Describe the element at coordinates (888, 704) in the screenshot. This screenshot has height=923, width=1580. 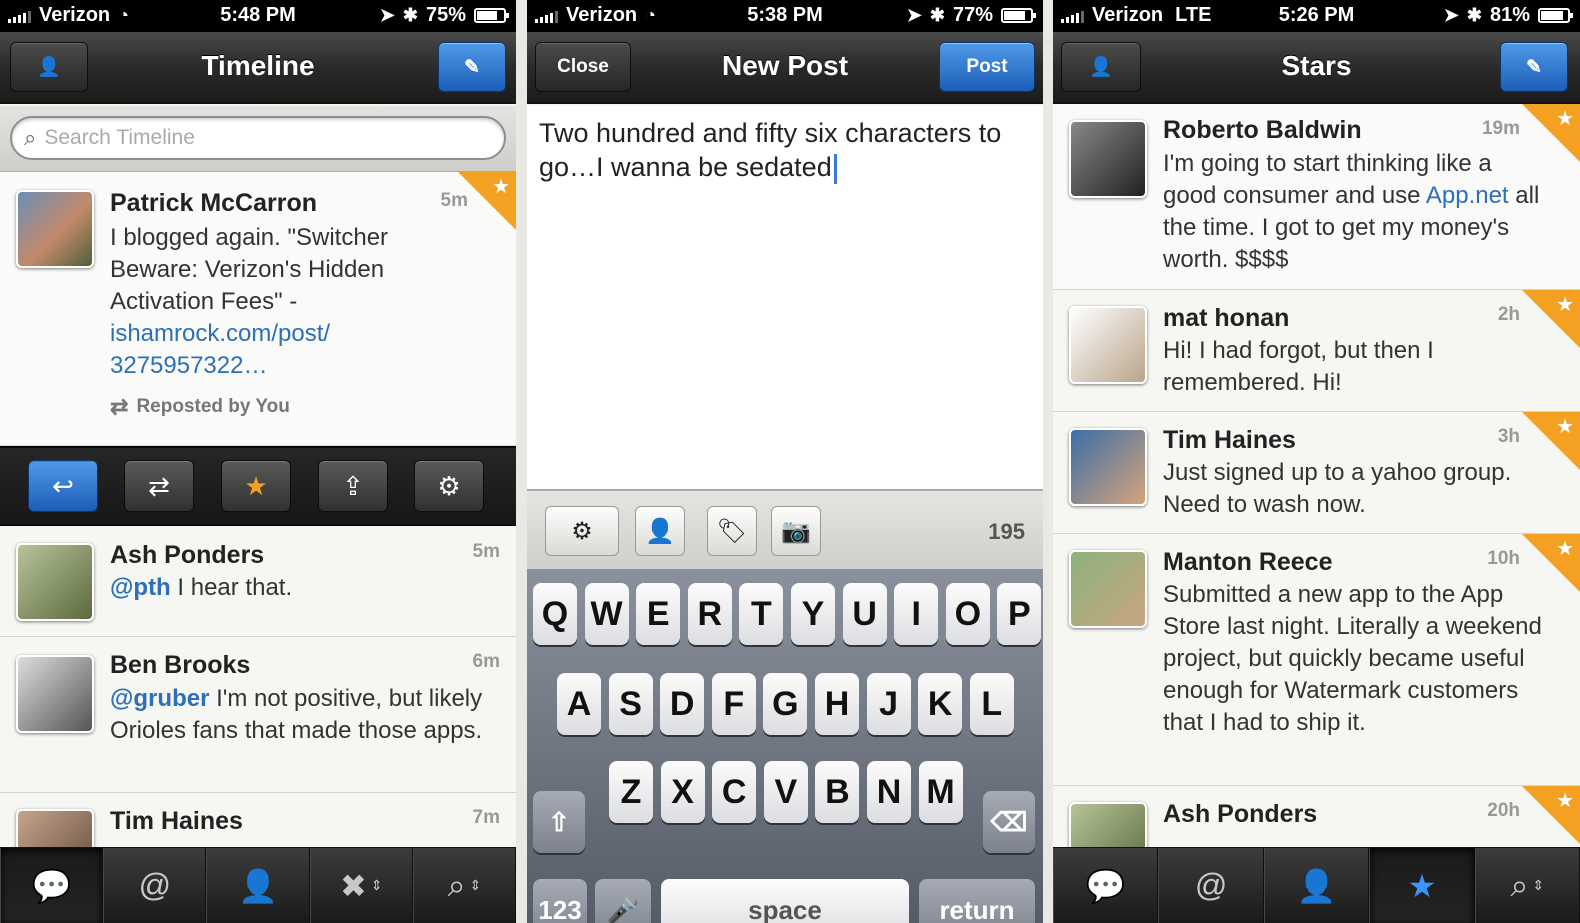
I see `key-j: J` at that location.